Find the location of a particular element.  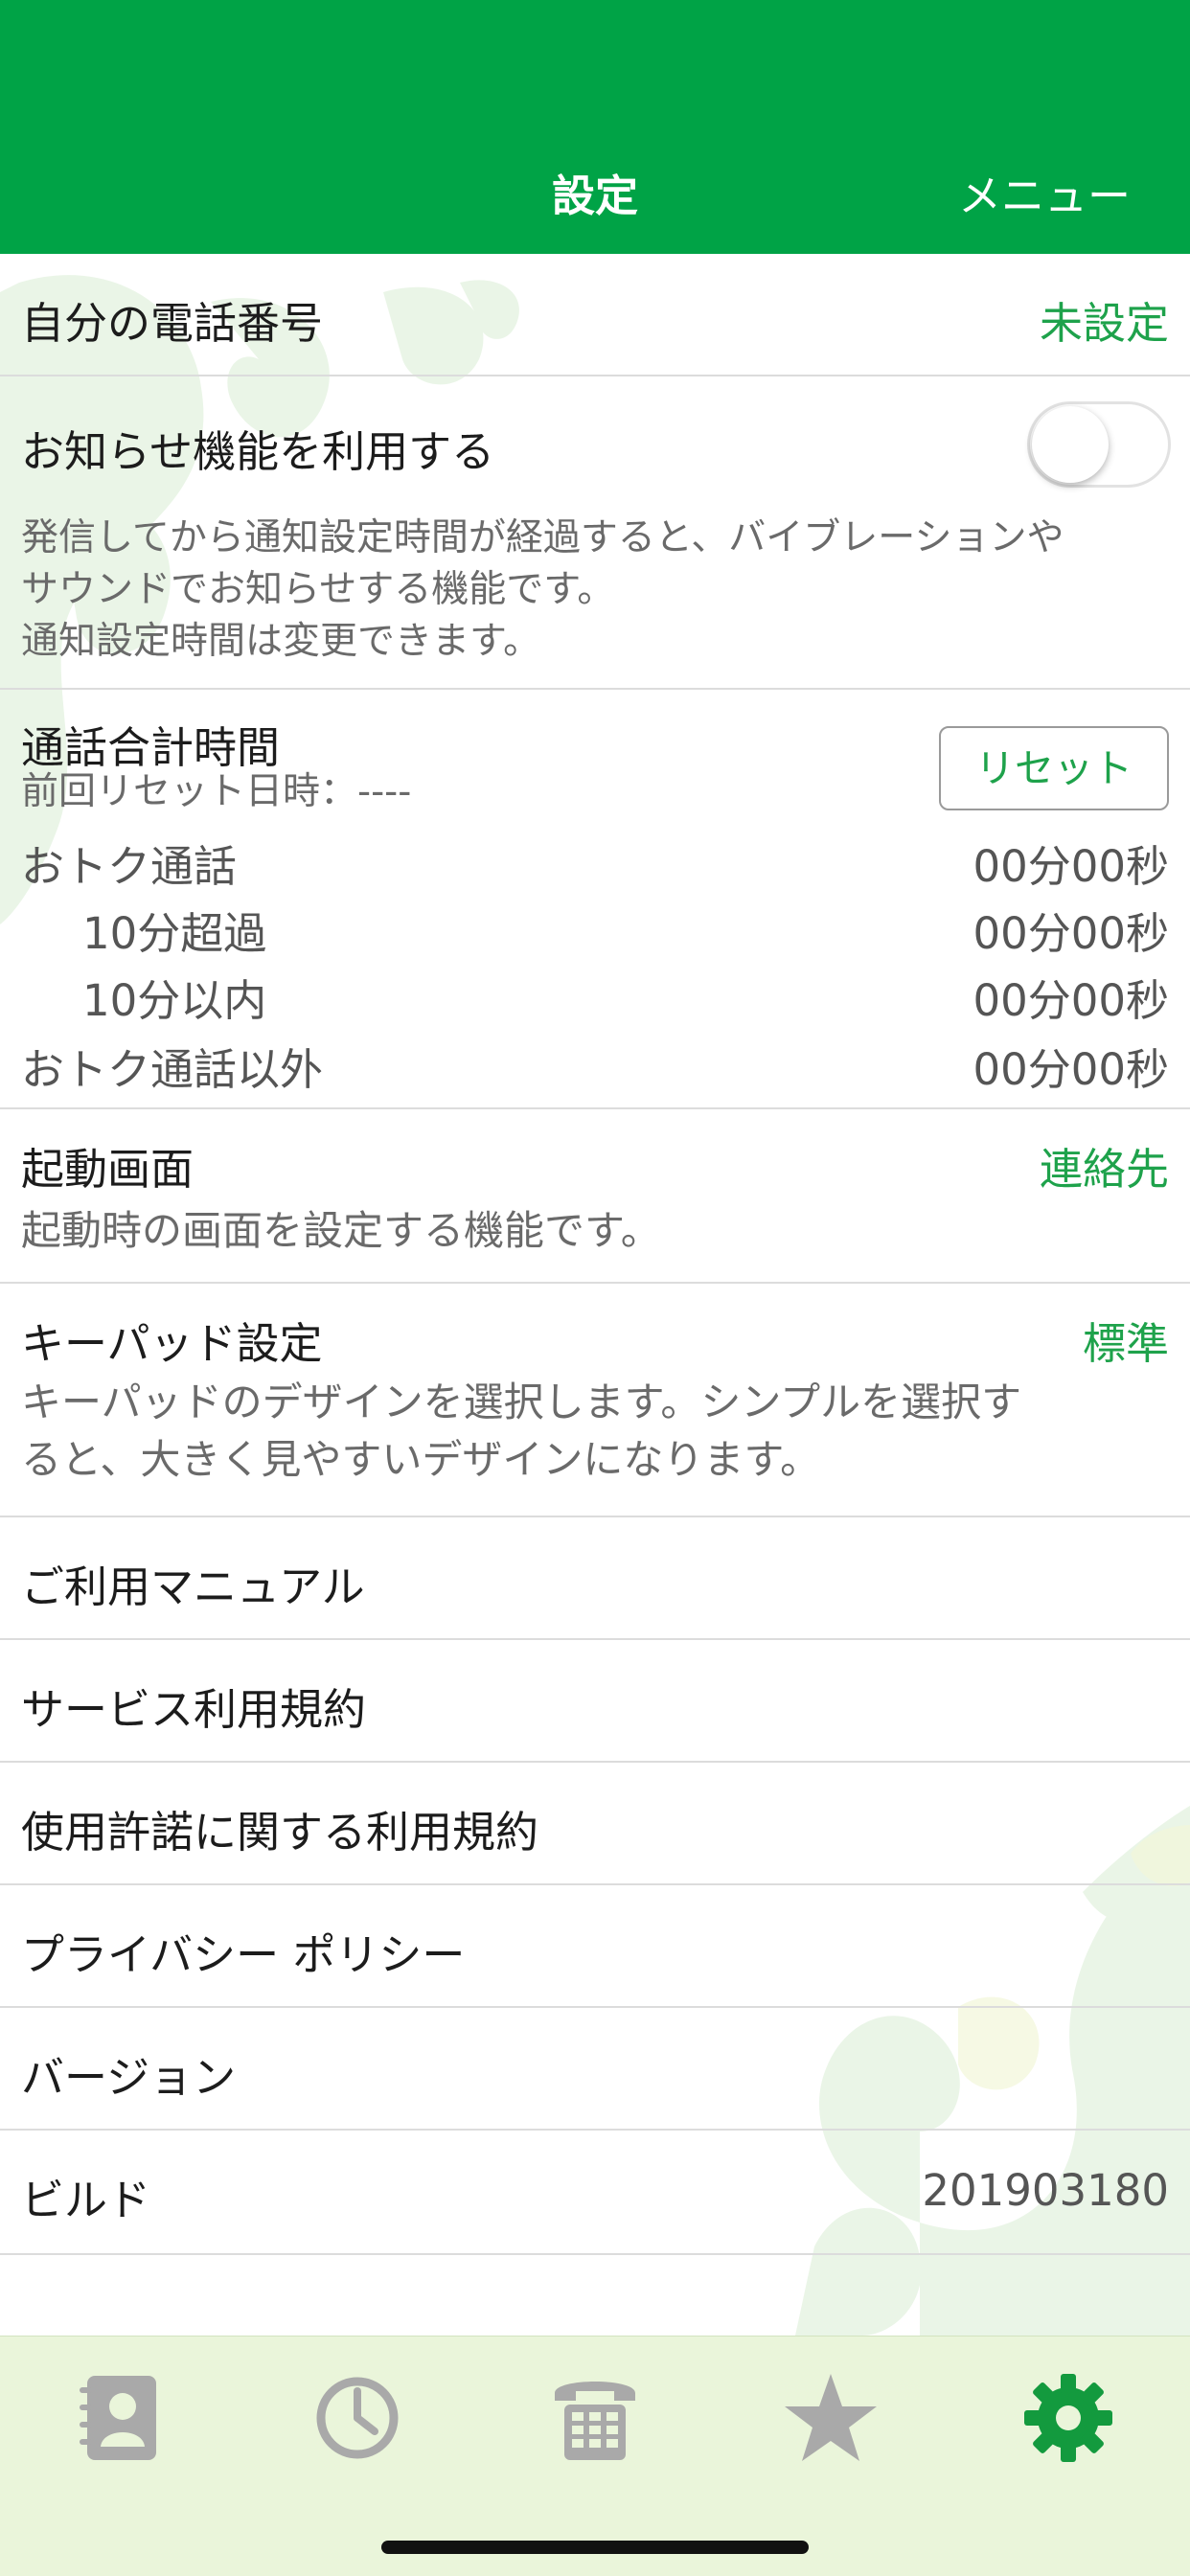

manual-label: ご利用マニュアル is located at coordinates (193, 1587).